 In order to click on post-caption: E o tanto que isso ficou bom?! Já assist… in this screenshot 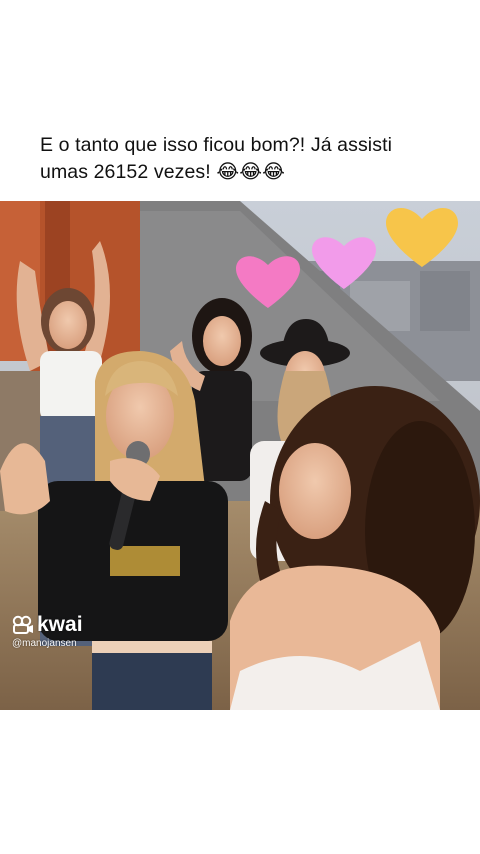, I will do `click(245, 159)`.